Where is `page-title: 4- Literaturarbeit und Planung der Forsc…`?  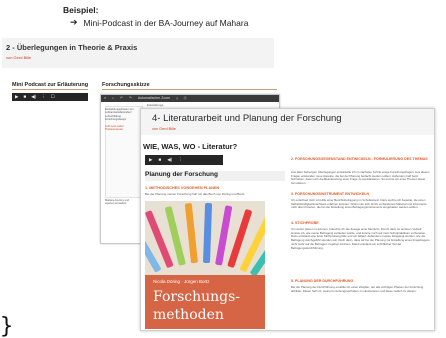
page-title: 4- Literaturarbeit und Planung der Forsc… is located at coordinates (247, 118).